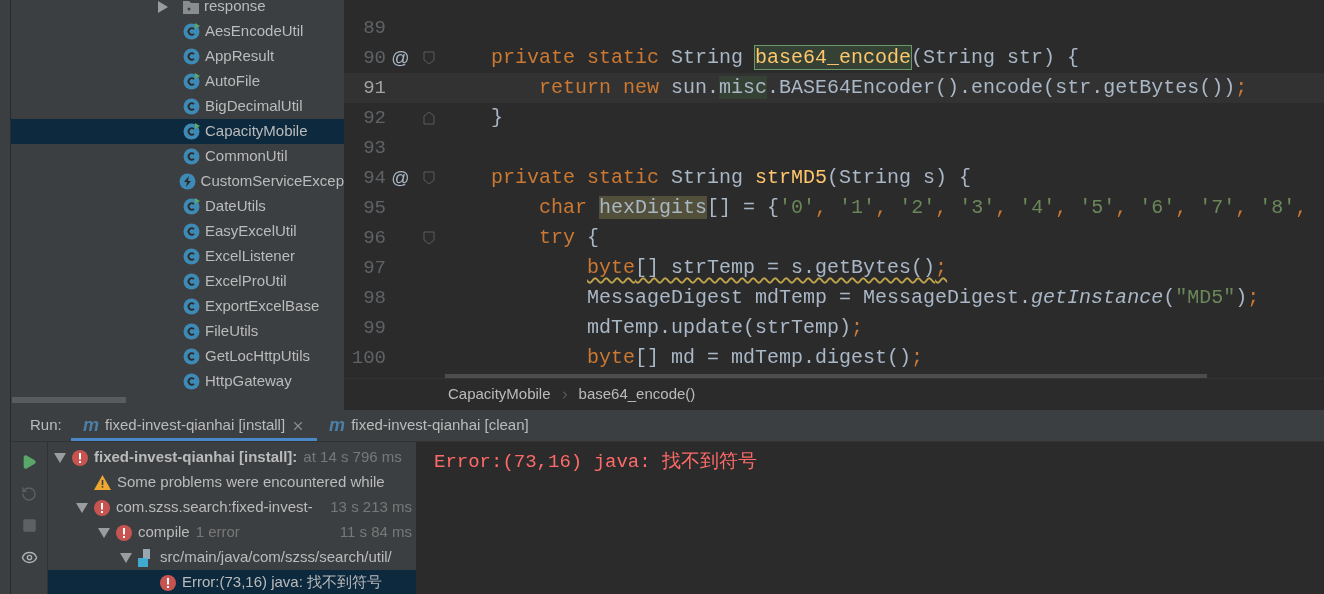 The image size is (1324, 594). Describe the element at coordinates (177, 31) in the screenshot. I see `project-tree-item: AesEncodeUtil` at that location.